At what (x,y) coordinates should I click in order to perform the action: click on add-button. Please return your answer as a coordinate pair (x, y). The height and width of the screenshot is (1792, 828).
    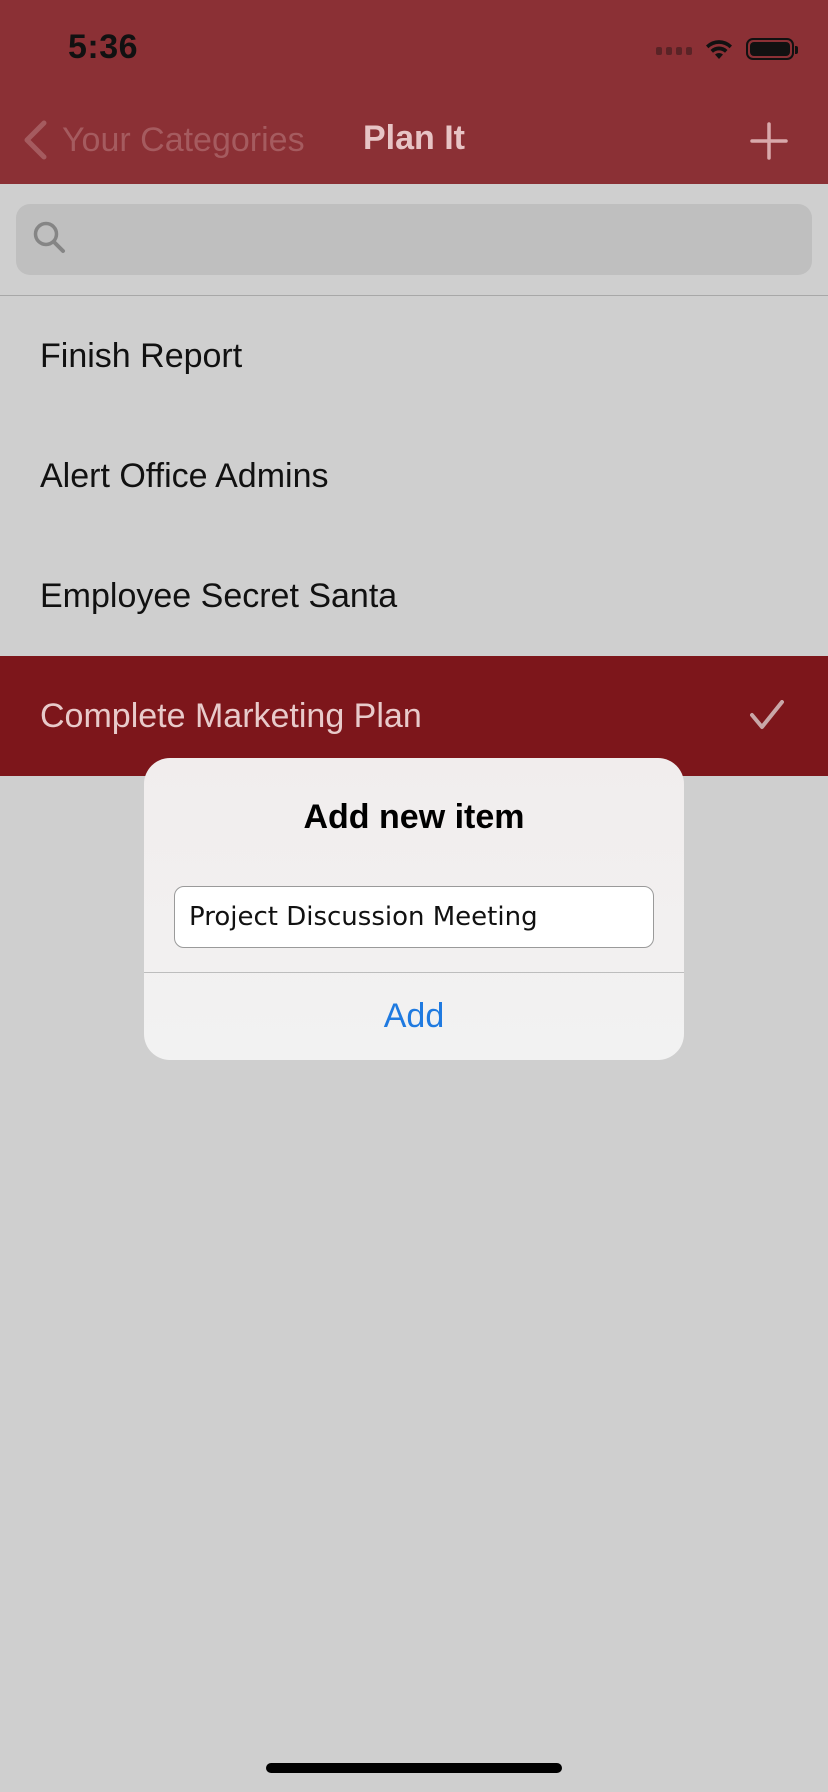
    Looking at the image, I should click on (769, 141).